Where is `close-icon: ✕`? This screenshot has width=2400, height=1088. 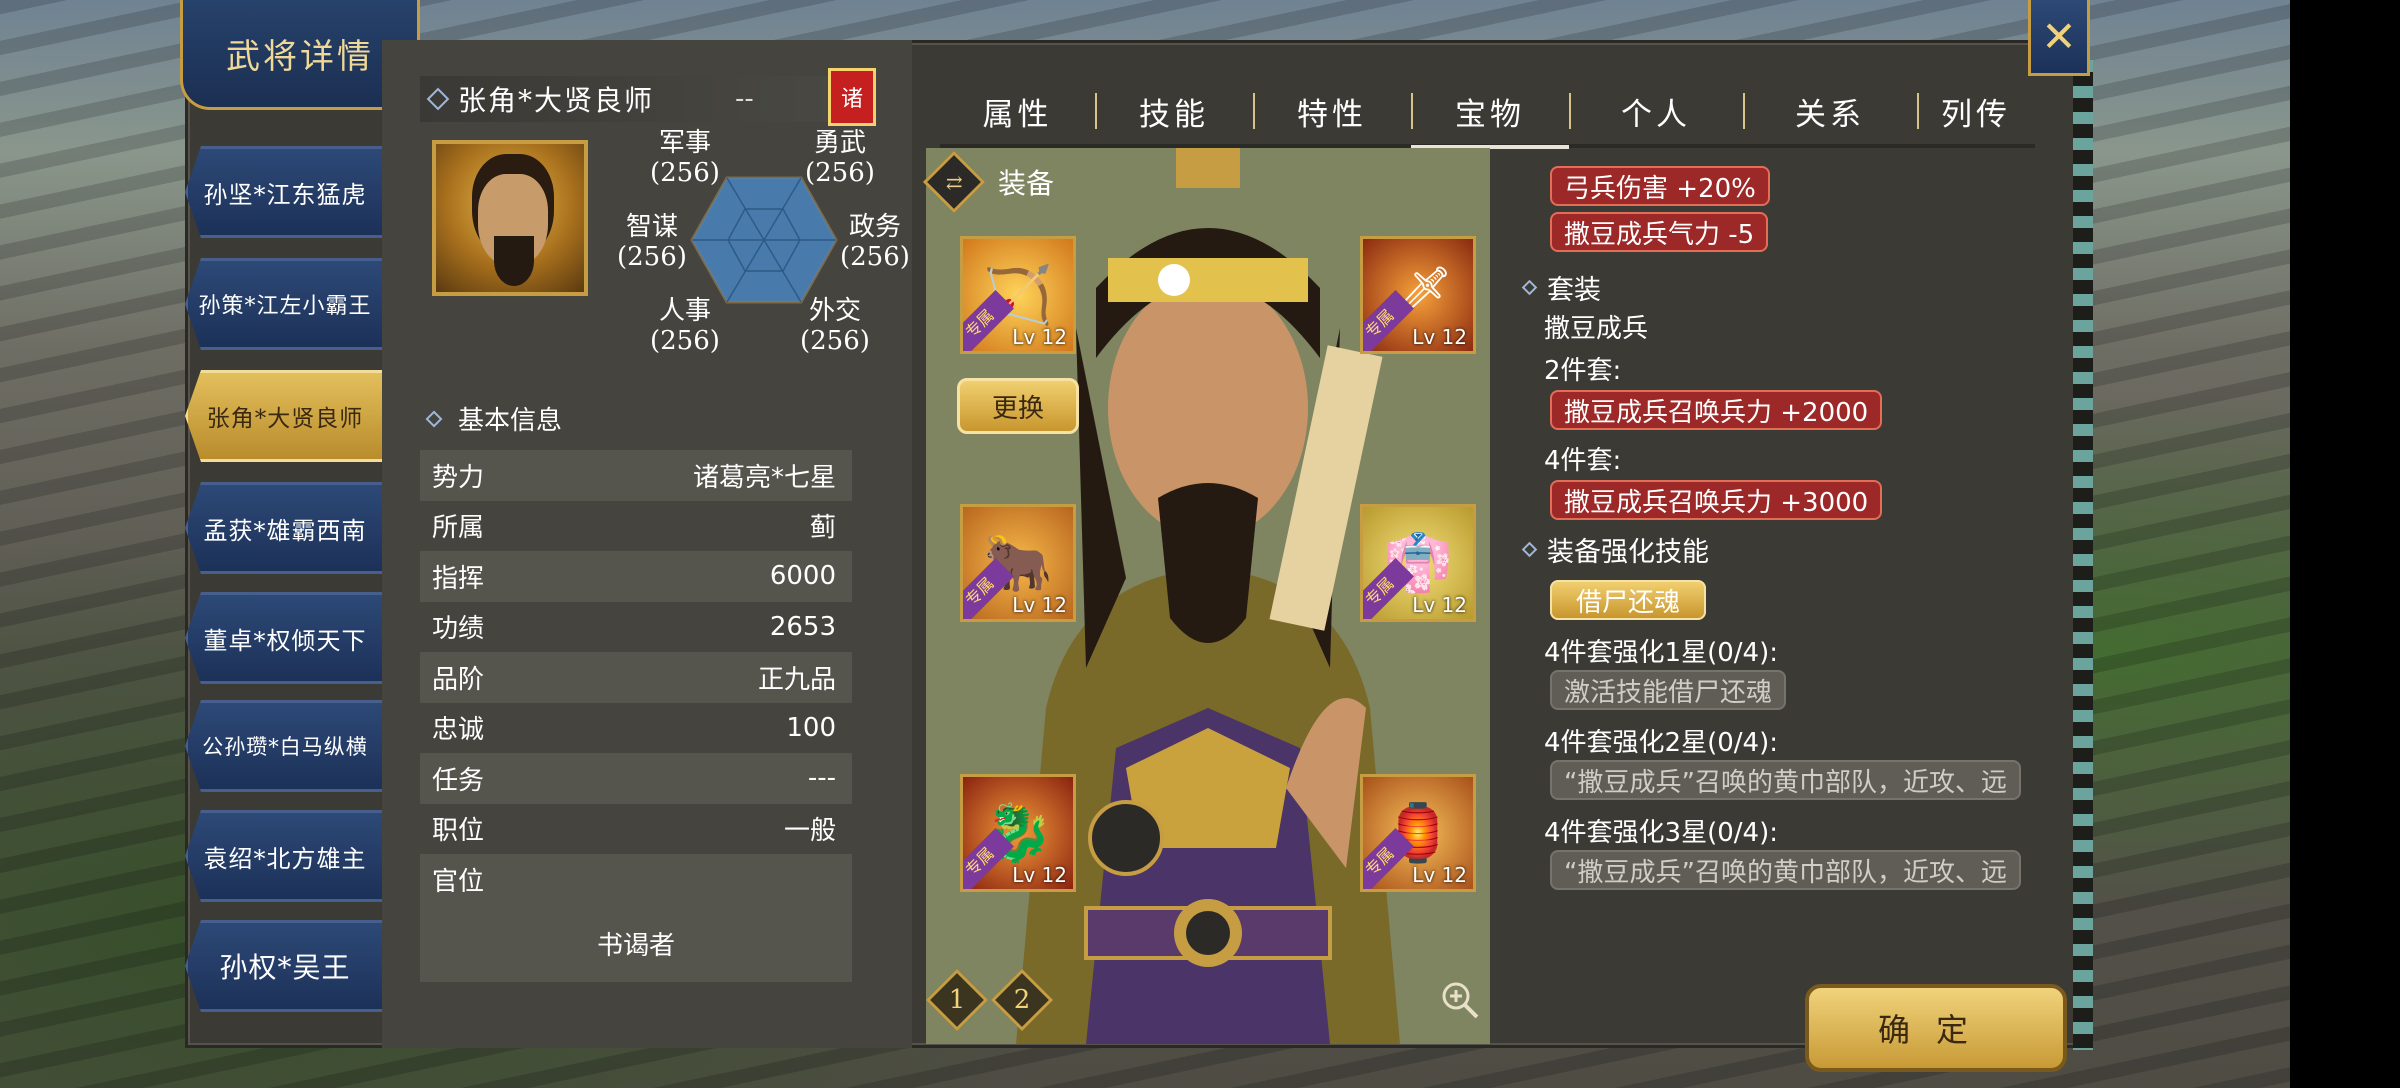
close-icon: ✕ is located at coordinates (2059, 36).